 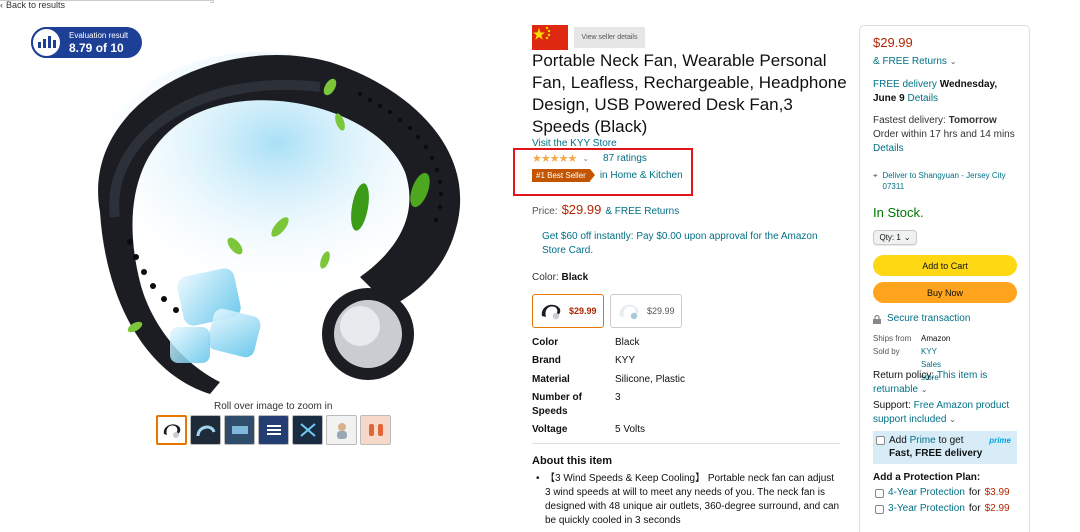 What do you see at coordinates (563, 175) in the screenshot?
I see `best-seller-badge: #1 Best Seller` at bounding box center [563, 175].